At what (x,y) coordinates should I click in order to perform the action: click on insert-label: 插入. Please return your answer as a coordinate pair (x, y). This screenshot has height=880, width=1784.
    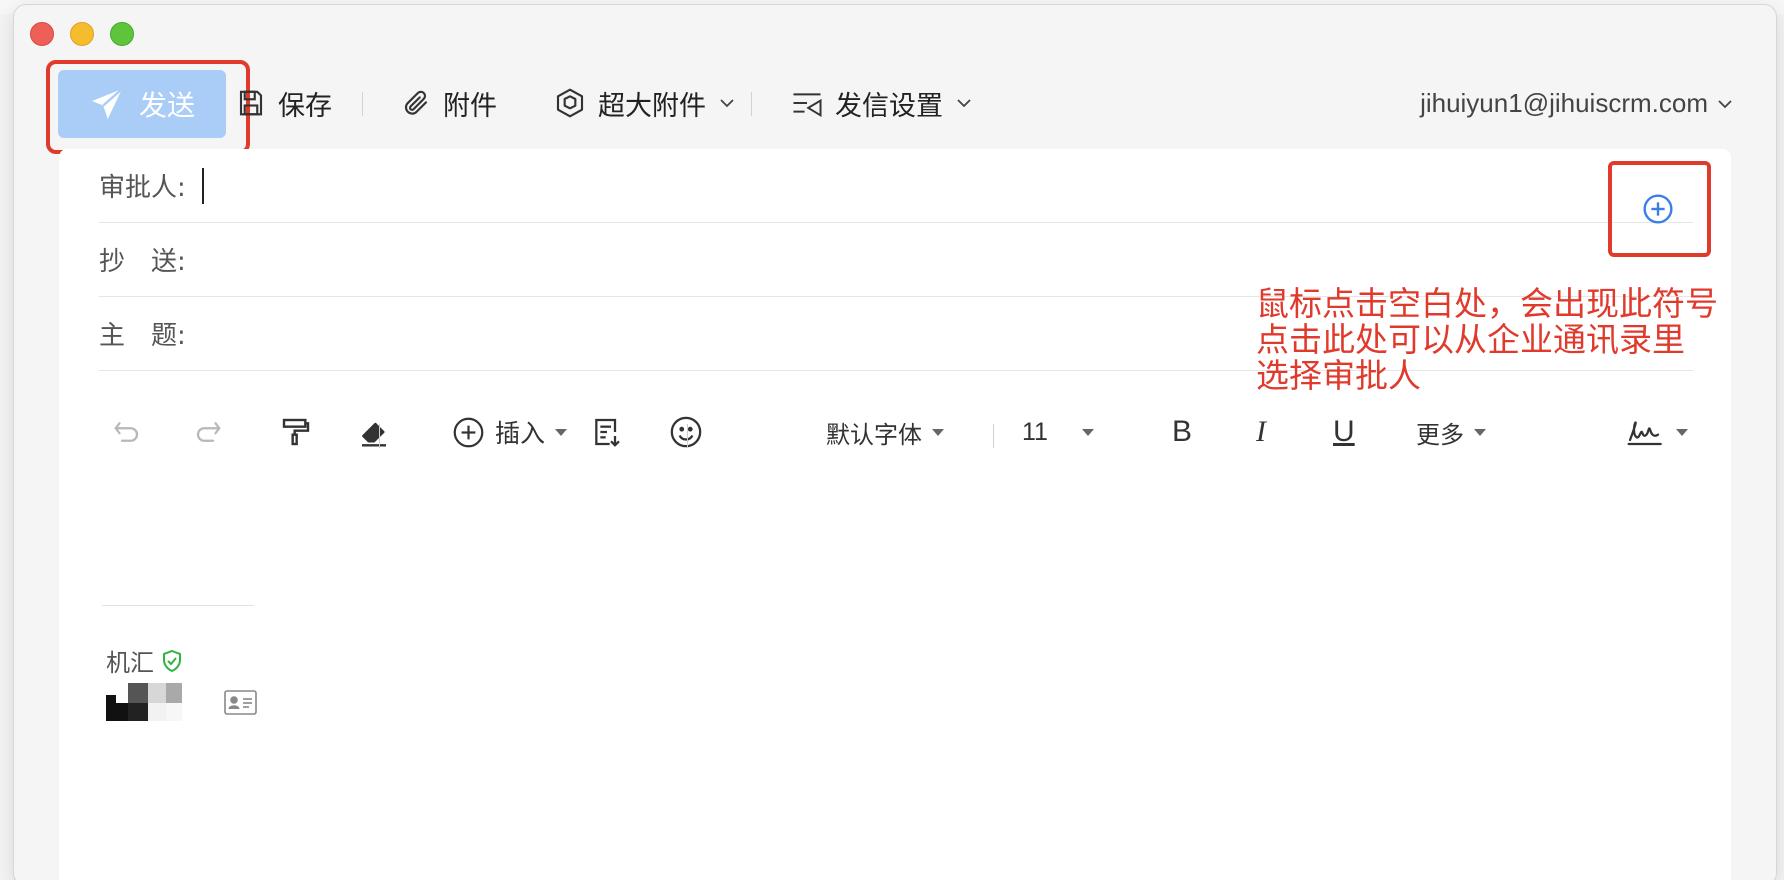
    Looking at the image, I should click on (520, 433).